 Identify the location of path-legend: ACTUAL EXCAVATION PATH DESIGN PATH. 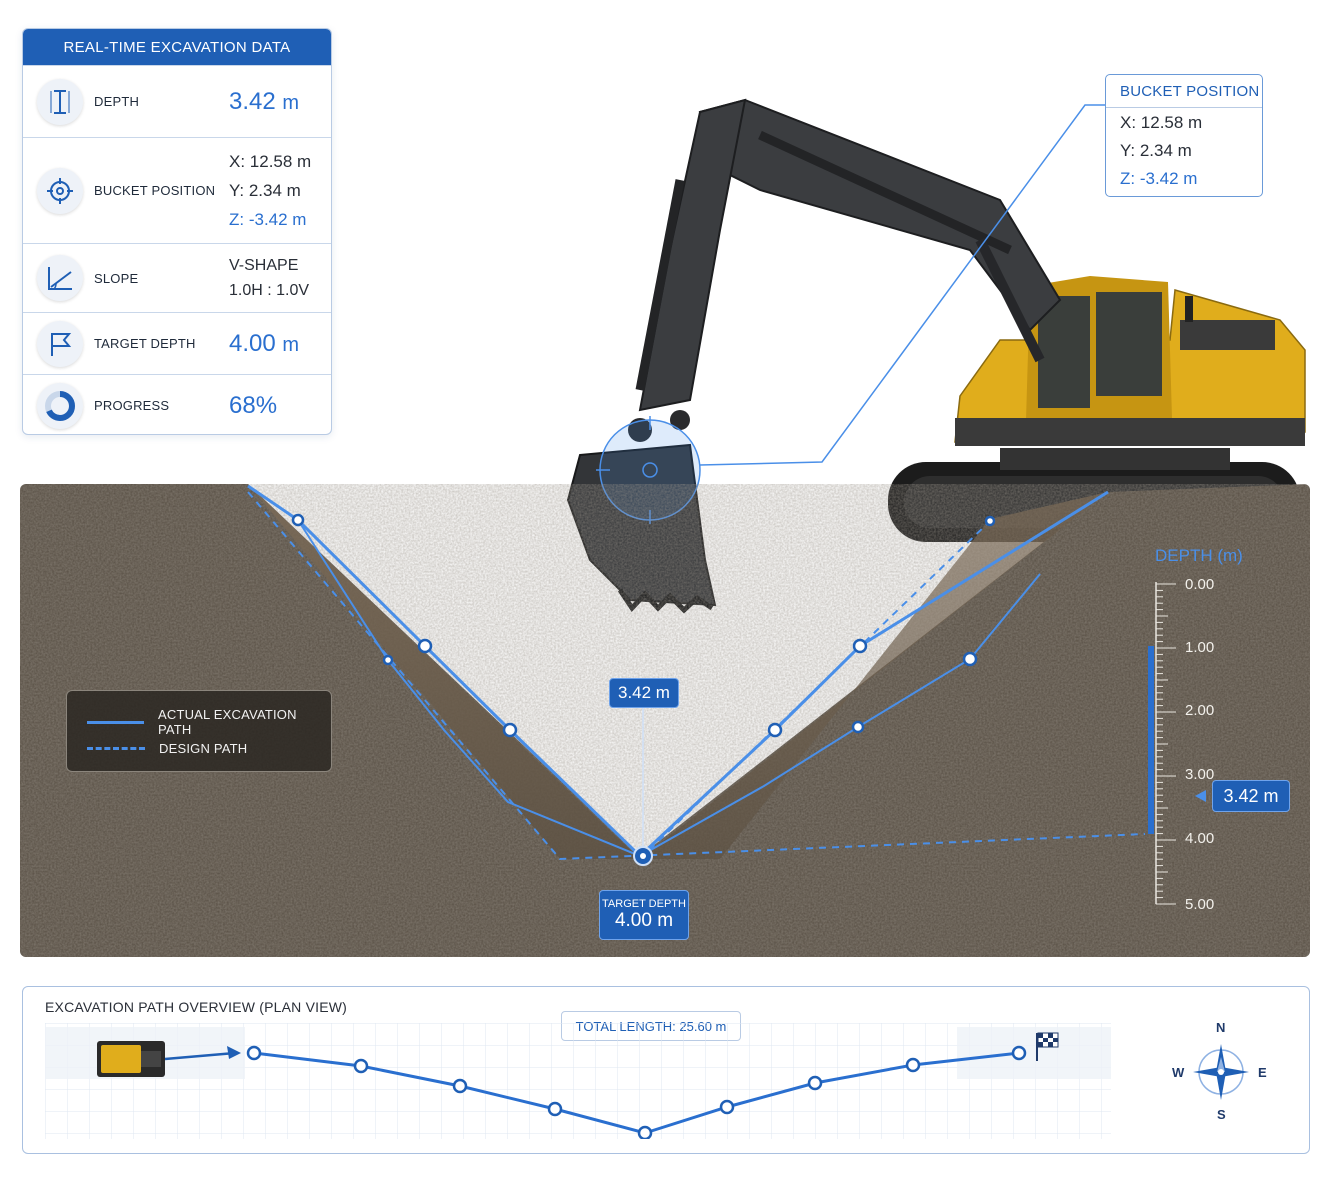
(199, 731).